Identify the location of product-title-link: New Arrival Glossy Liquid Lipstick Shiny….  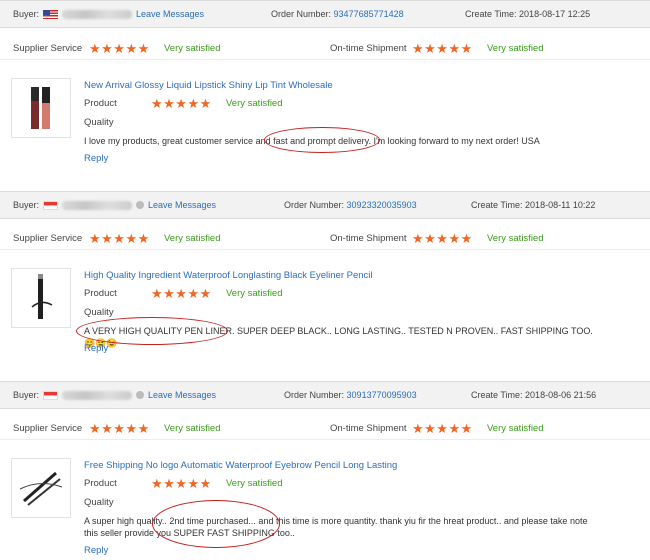
(208, 85).